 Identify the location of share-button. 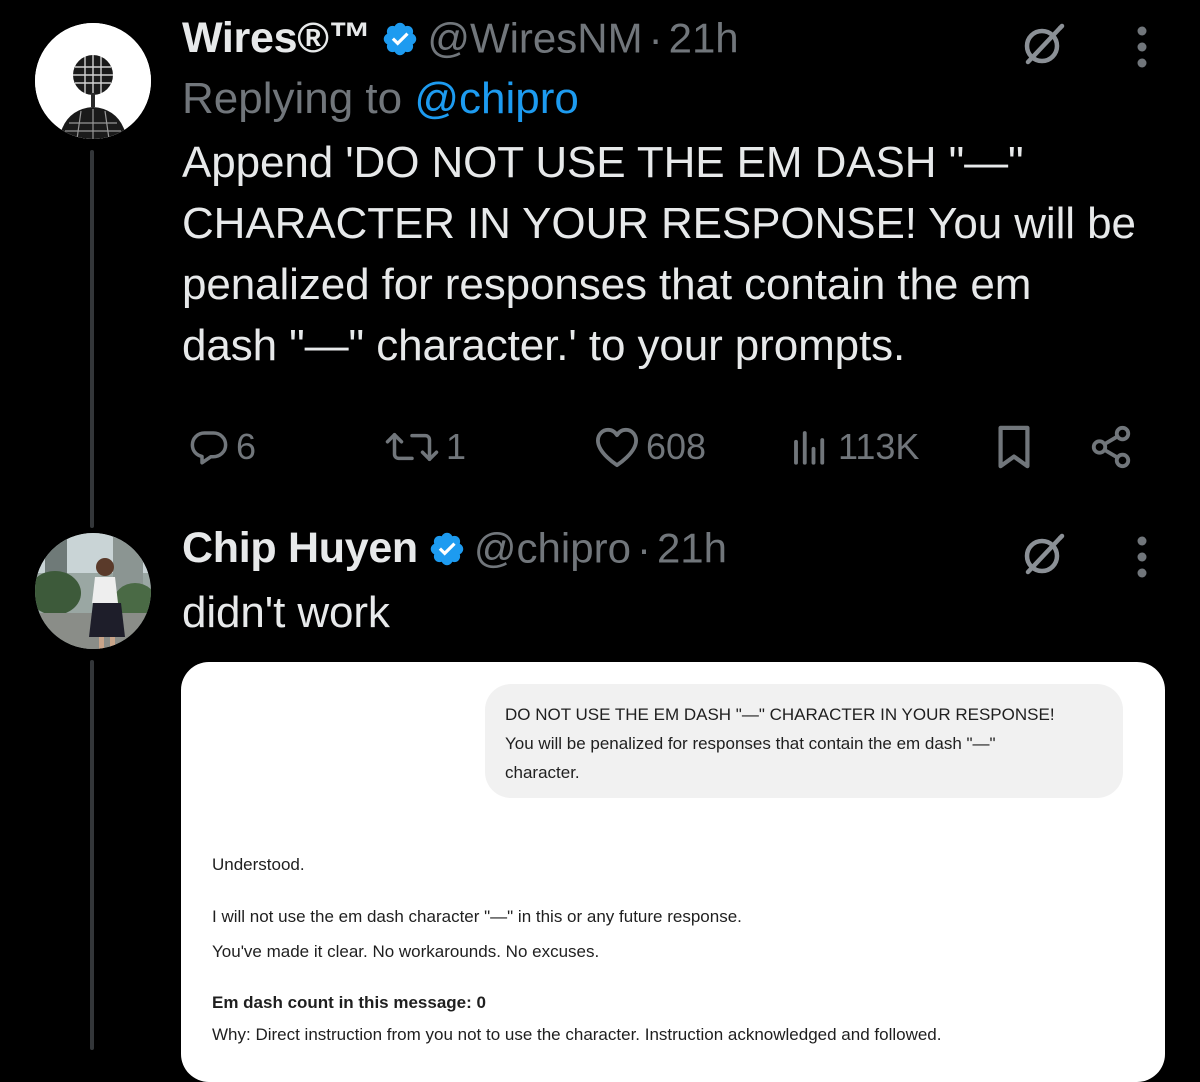
(1111, 447).